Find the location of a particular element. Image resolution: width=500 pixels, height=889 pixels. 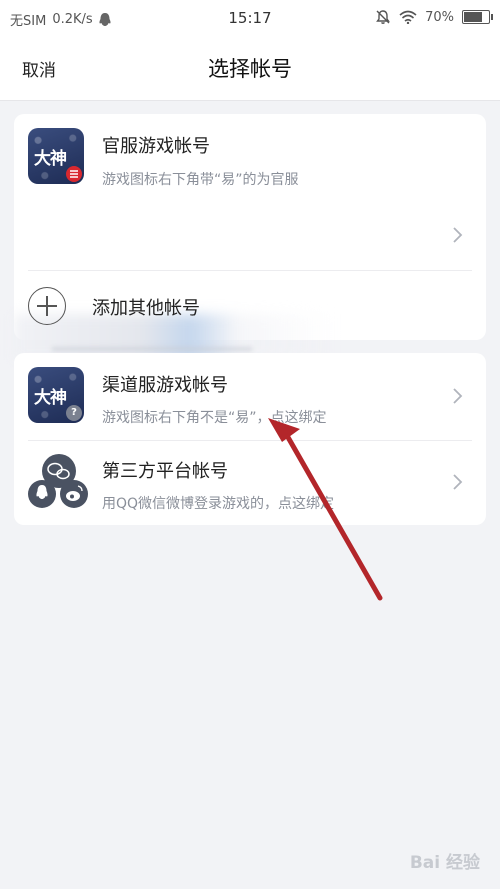

nav-bar: 取消 选择帐号 is located at coordinates (250, 68).